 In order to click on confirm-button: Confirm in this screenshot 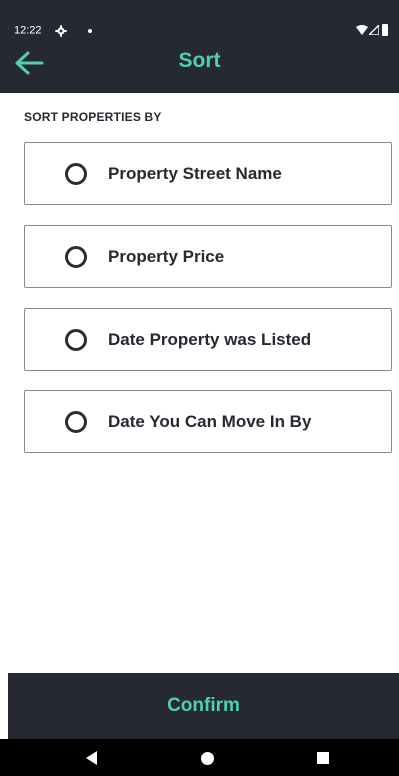, I will do `click(203, 706)`.